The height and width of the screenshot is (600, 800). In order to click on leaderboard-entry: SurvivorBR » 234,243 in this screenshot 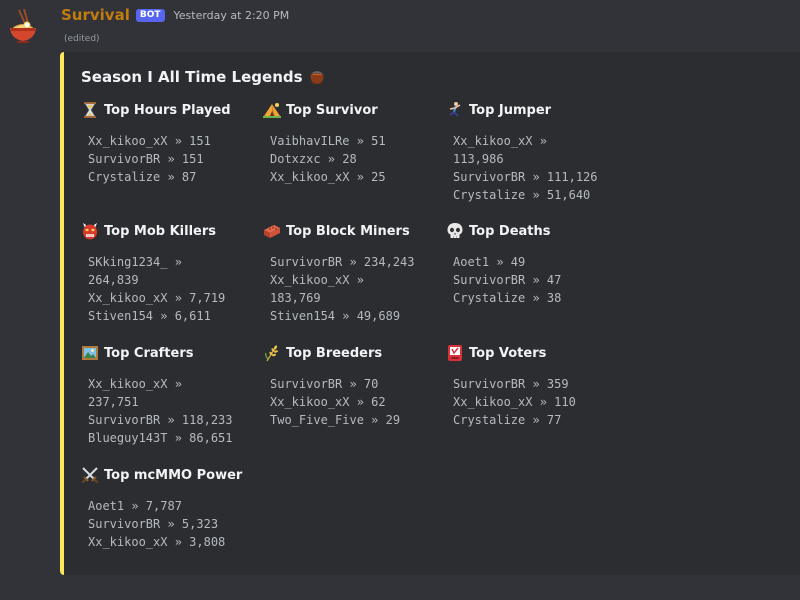, I will do `click(342, 262)`.